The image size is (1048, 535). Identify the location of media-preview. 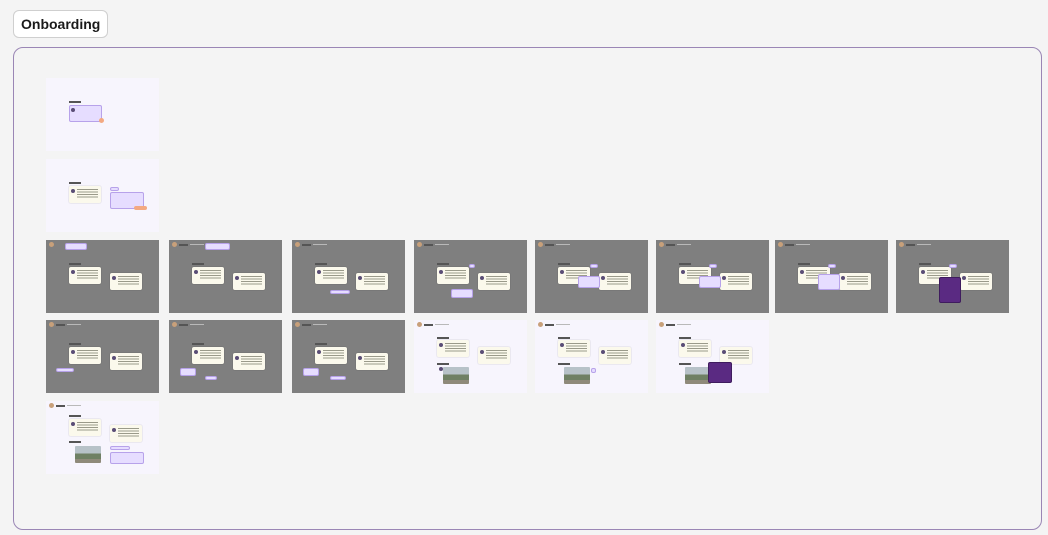
(950, 290).